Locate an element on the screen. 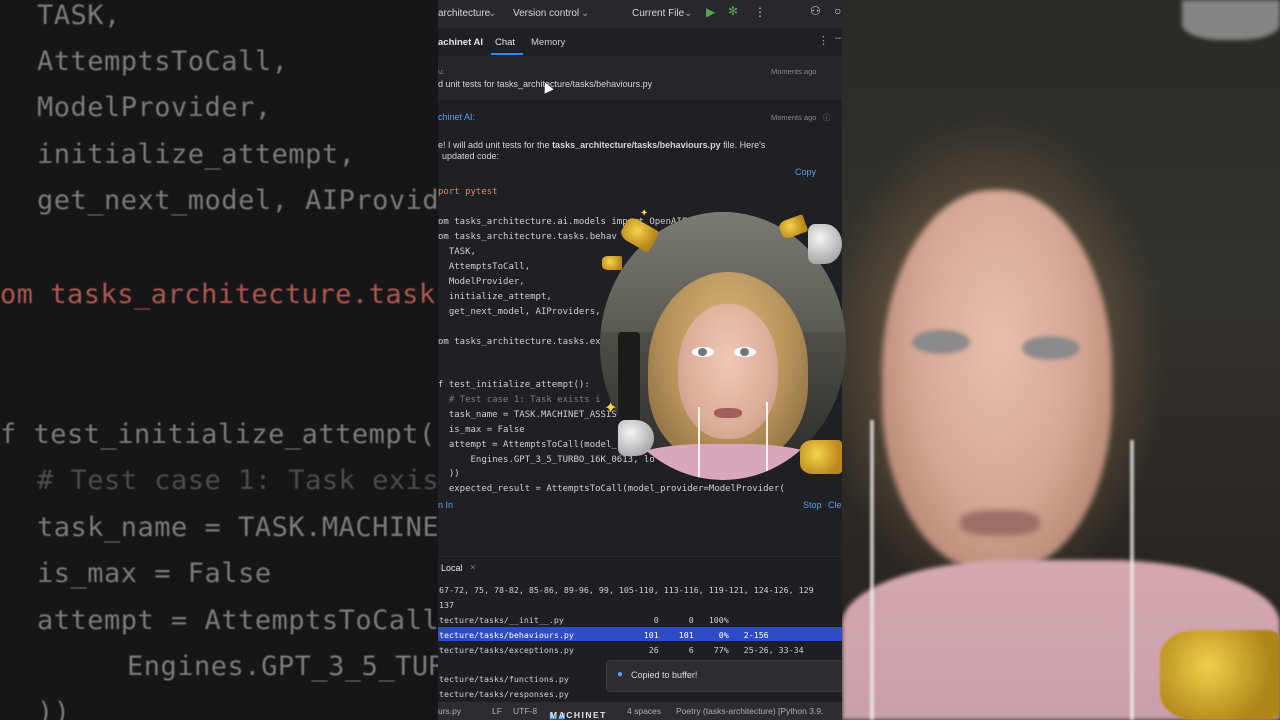 This screenshot has height=720, width=1280. code-line: om tasks_architecture.tasks.behav is located at coordinates (527, 237).